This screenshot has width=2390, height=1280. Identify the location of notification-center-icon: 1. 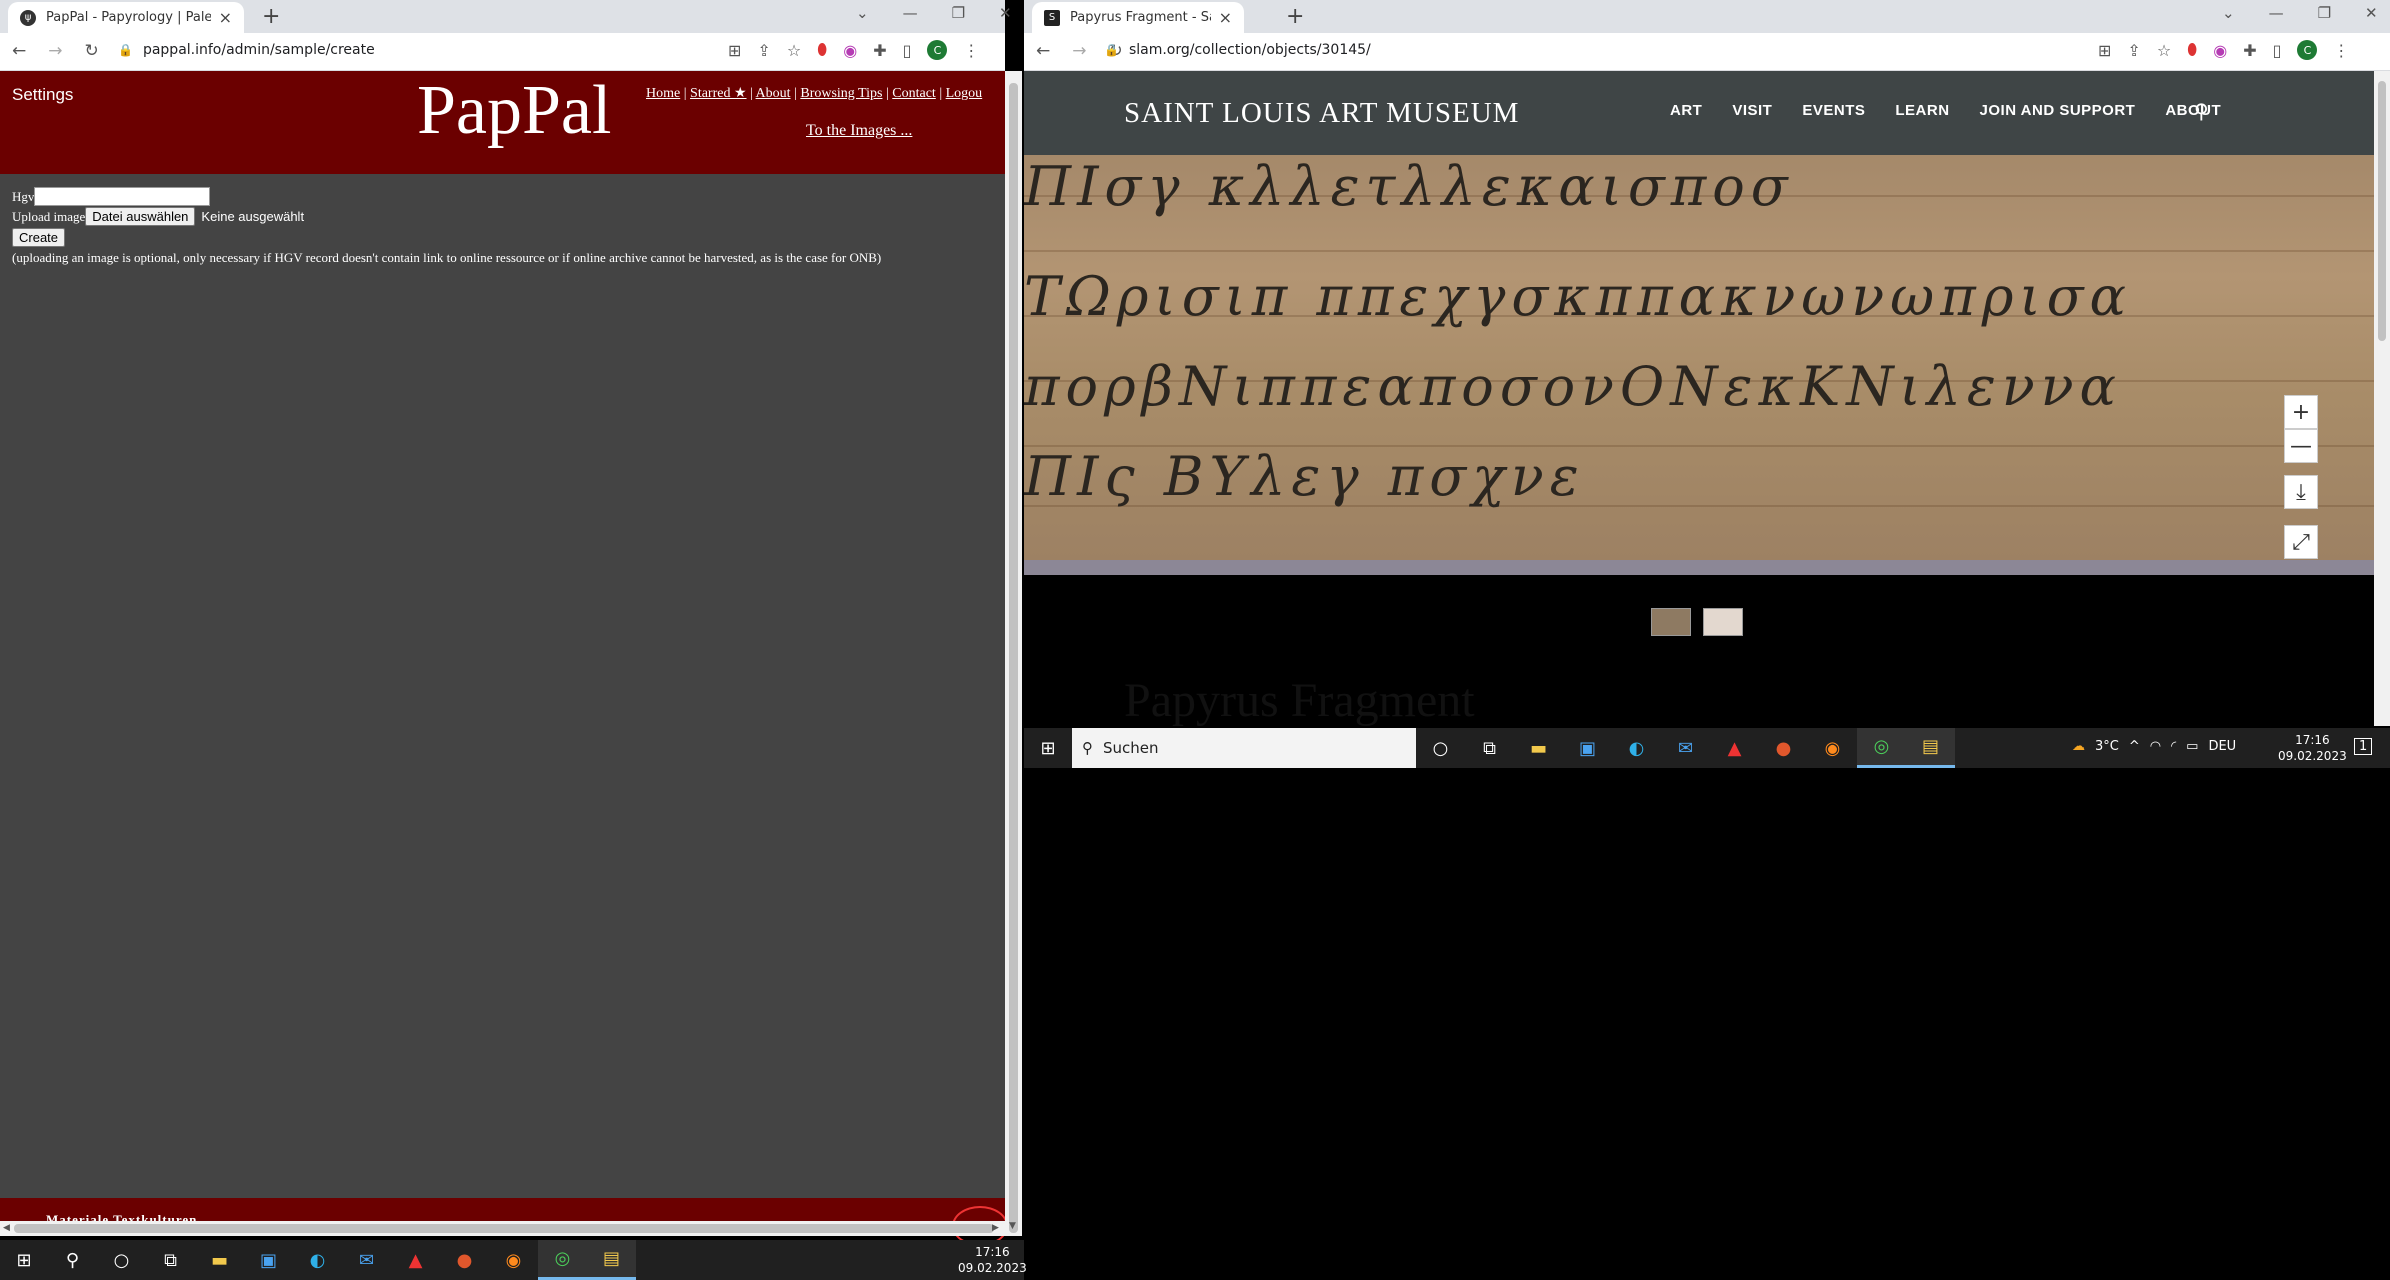
(2363, 746).